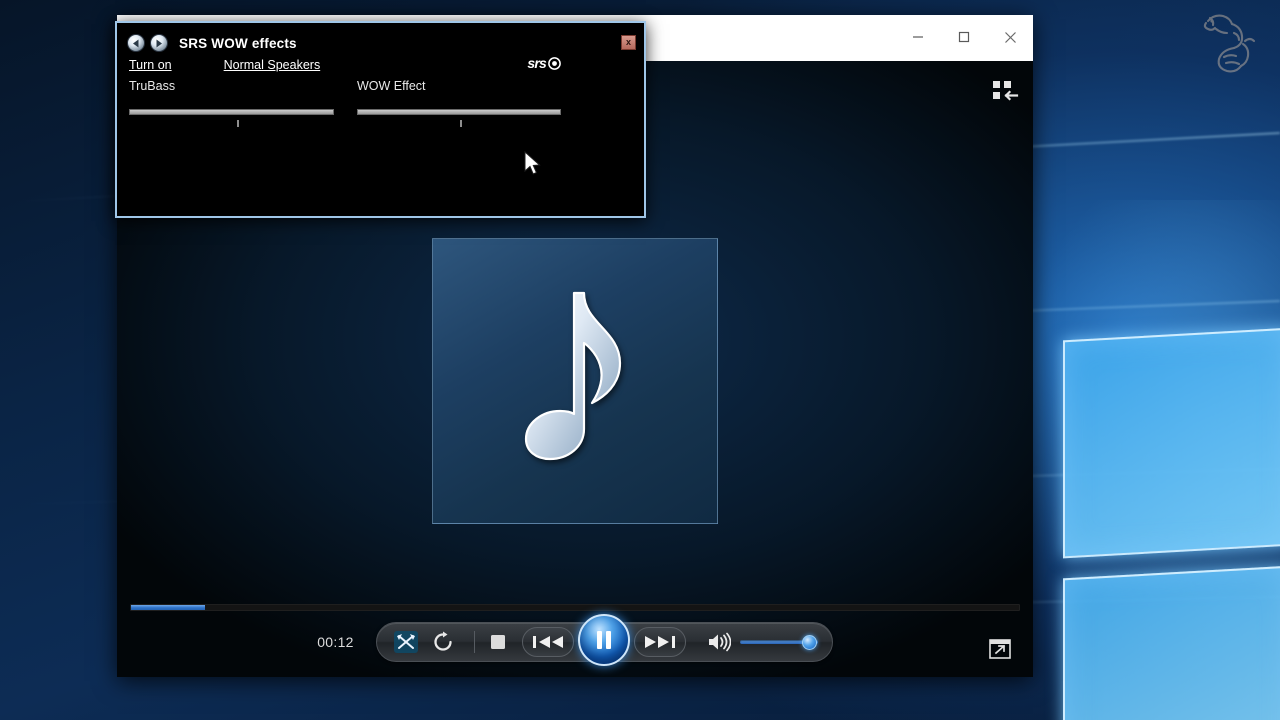 The height and width of the screenshot is (720, 1280). I want to click on previous-arrow-icon, so click(136, 43).